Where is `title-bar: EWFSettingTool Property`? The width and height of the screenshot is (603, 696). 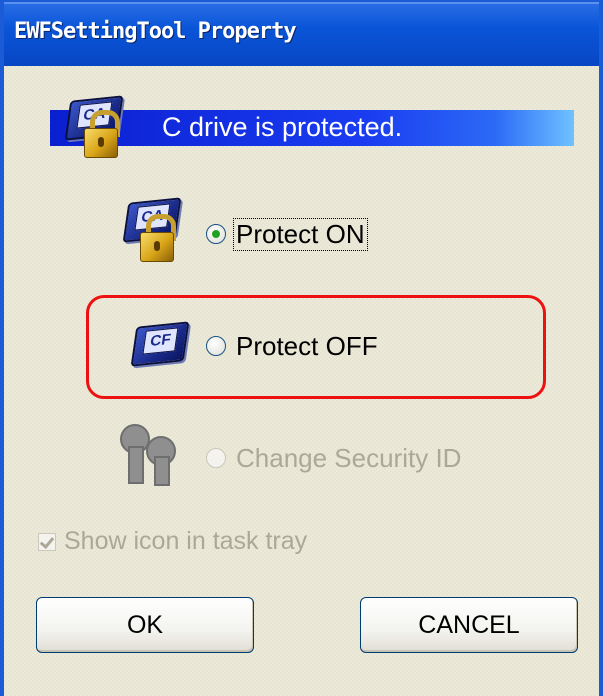
title-bar: EWFSettingTool Property is located at coordinates (301, 34).